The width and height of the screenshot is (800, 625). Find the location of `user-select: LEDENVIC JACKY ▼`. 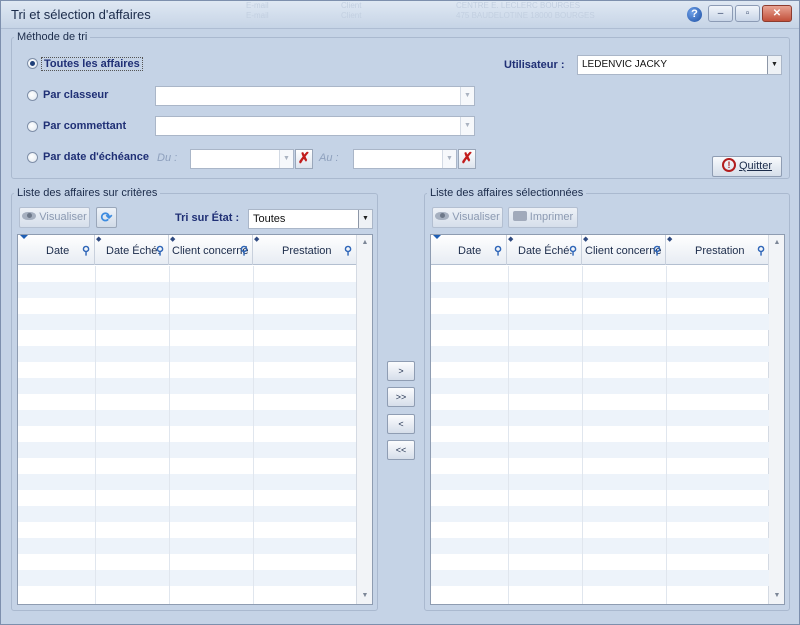

user-select: LEDENVIC JACKY ▼ is located at coordinates (679, 65).